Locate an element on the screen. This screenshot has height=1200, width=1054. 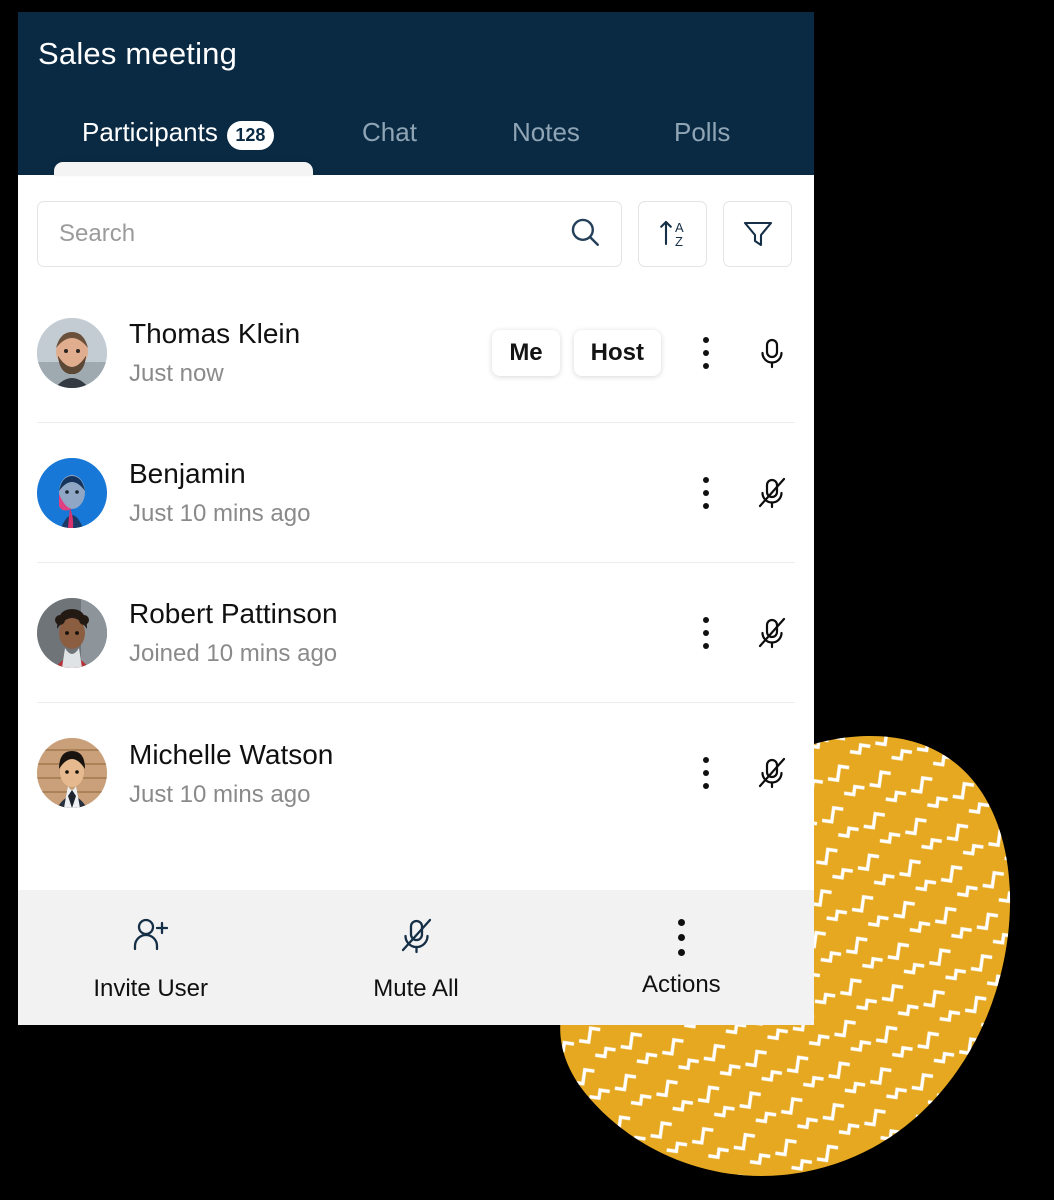
user-add-icon is located at coordinates (151, 937).